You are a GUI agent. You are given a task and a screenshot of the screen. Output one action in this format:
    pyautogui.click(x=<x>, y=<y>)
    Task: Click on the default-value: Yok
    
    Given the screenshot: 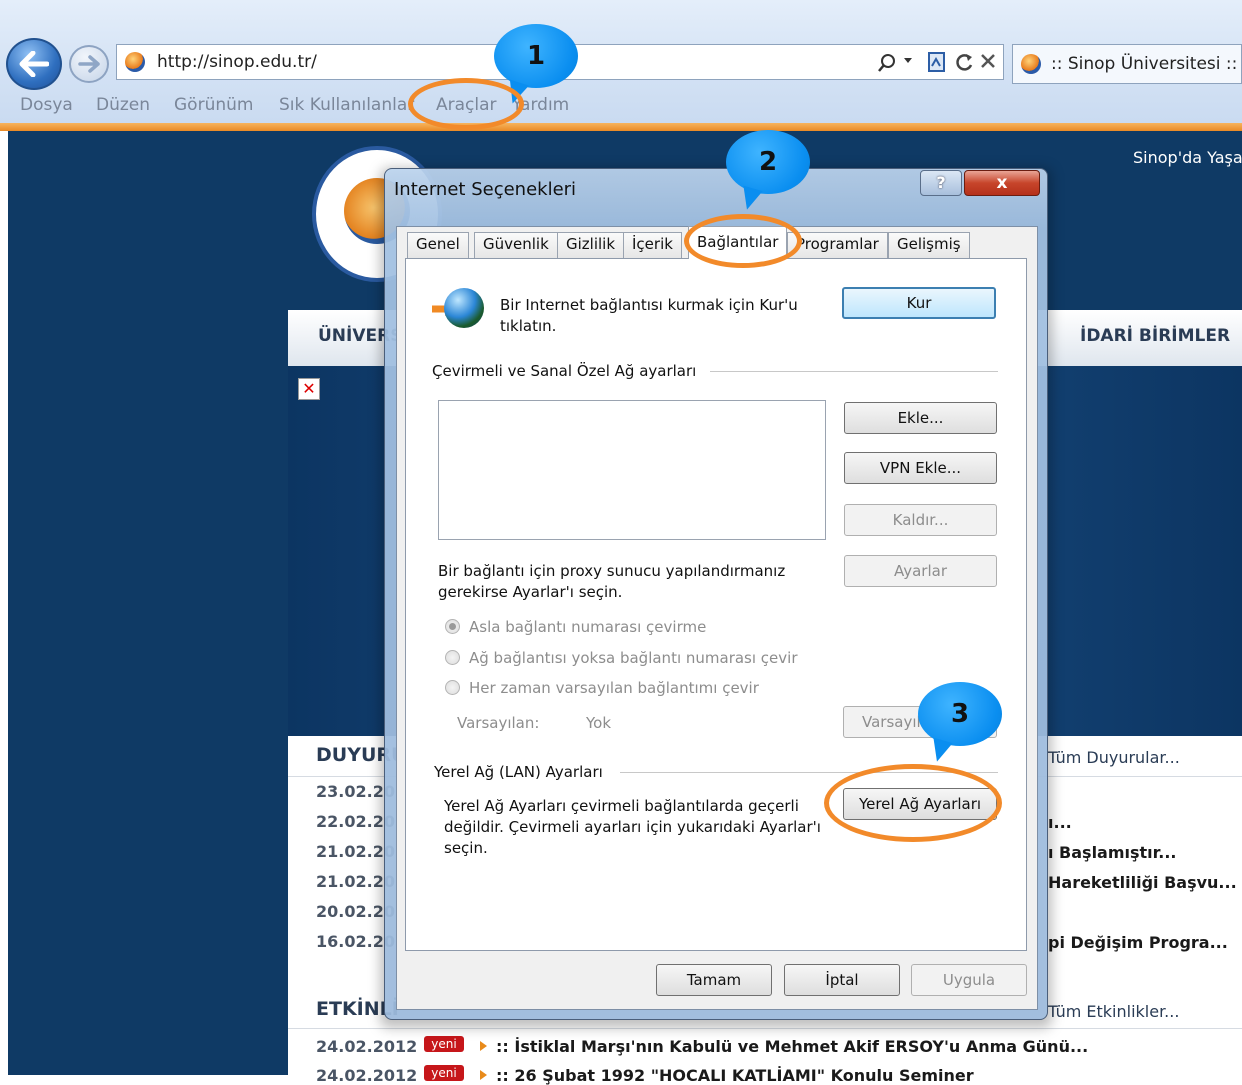 What is the action you would take?
    pyautogui.click(x=599, y=723)
    